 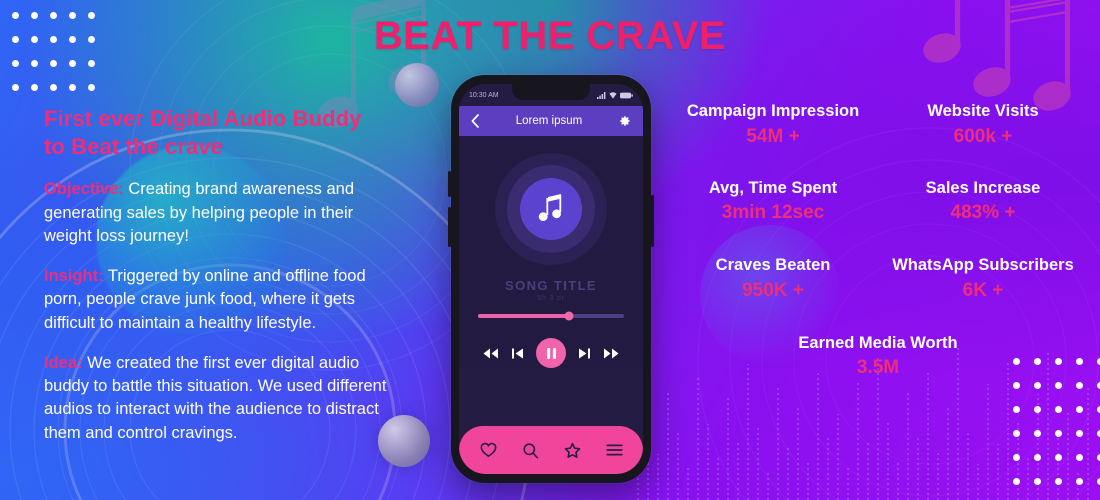 I want to click on headline-line-1: First ever Digital Audio Buddy, so click(x=203, y=118).